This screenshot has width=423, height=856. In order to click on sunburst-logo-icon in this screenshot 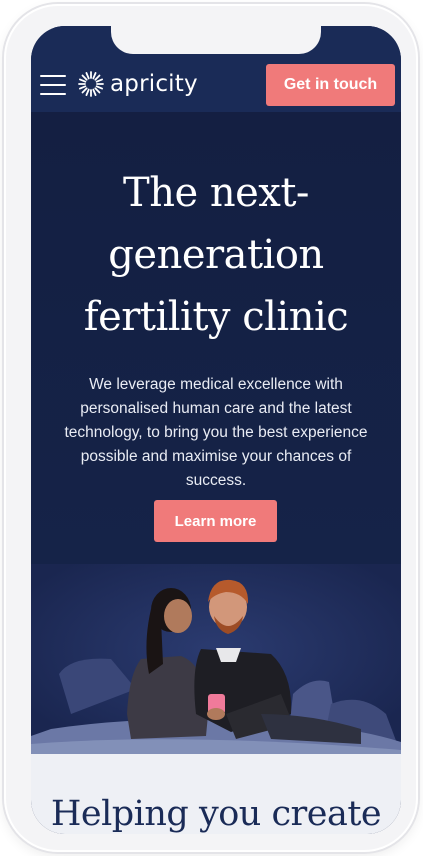, I will do `click(91, 84)`.